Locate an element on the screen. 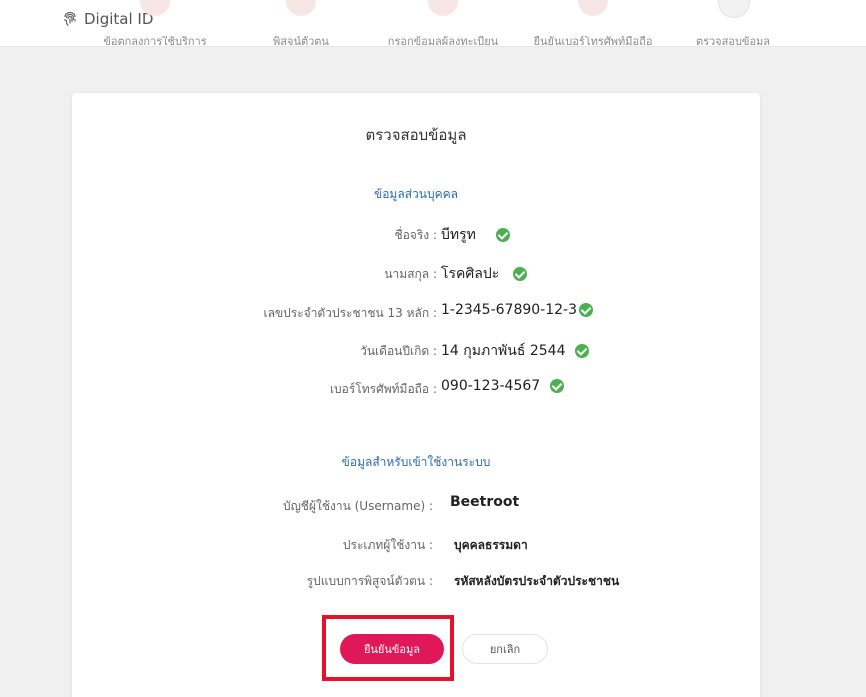  birth-date-value: 14 กุมภาพันธ์ 2544 is located at coordinates (503, 351).